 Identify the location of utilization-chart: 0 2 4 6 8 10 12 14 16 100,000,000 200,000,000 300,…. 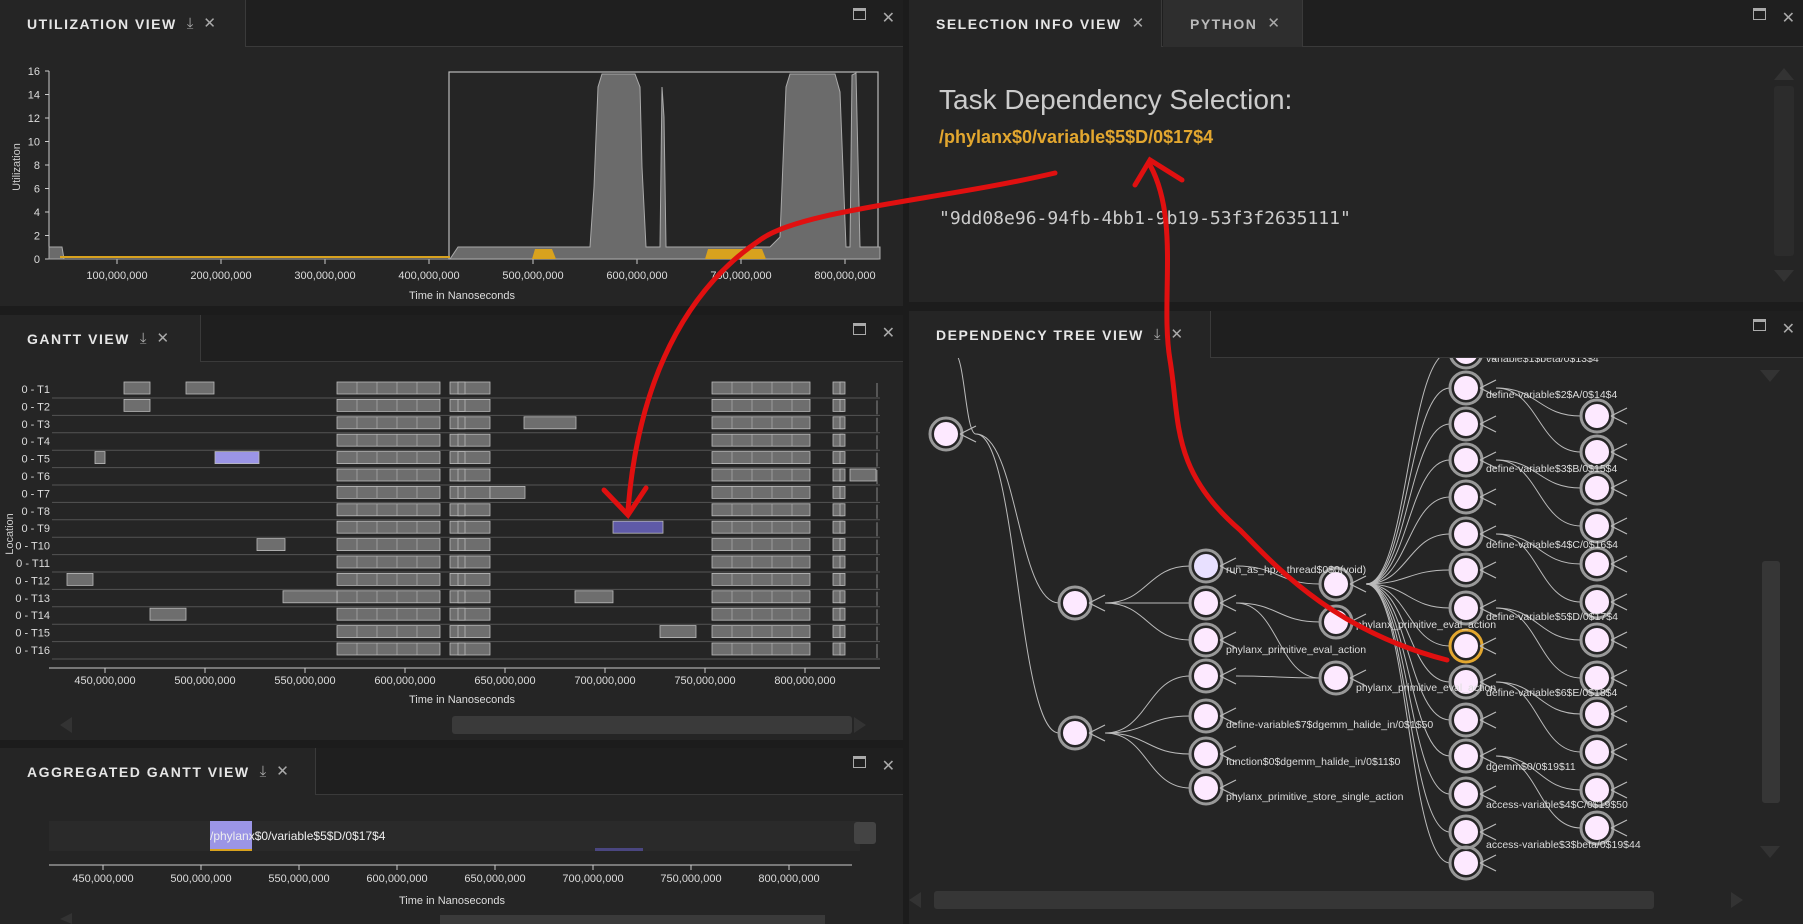
(451, 176).